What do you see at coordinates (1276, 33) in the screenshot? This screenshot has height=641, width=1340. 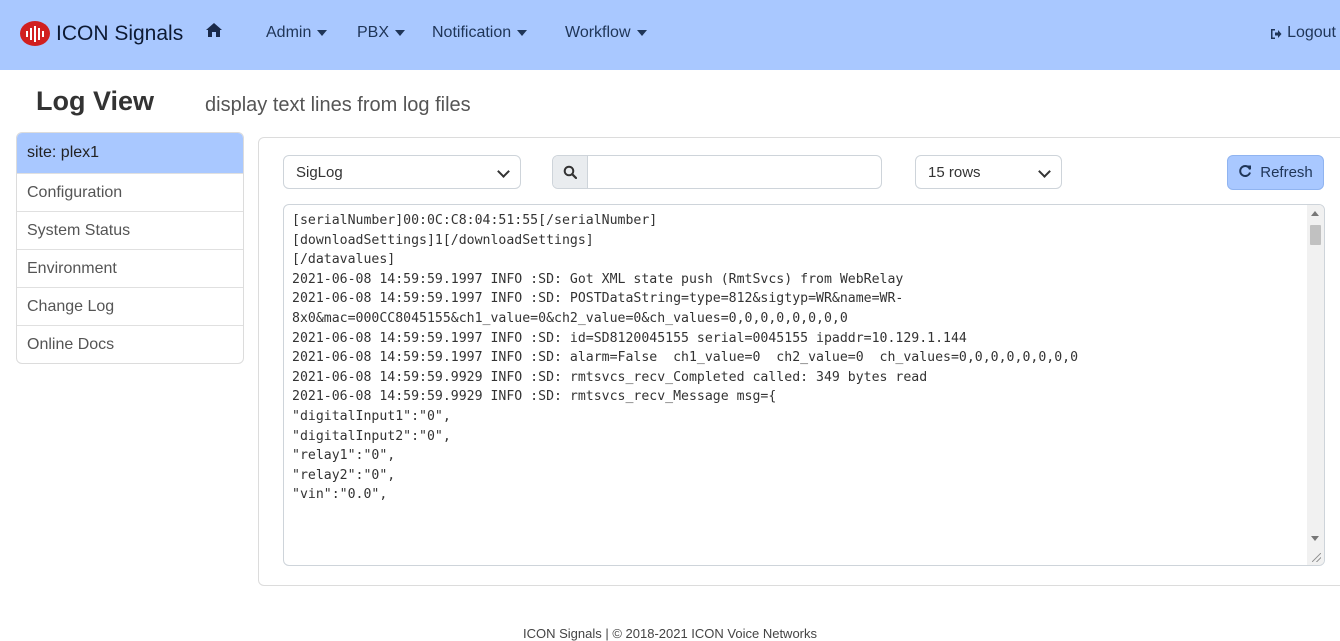 I see `sign-out-icon` at bounding box center [1276, 33].